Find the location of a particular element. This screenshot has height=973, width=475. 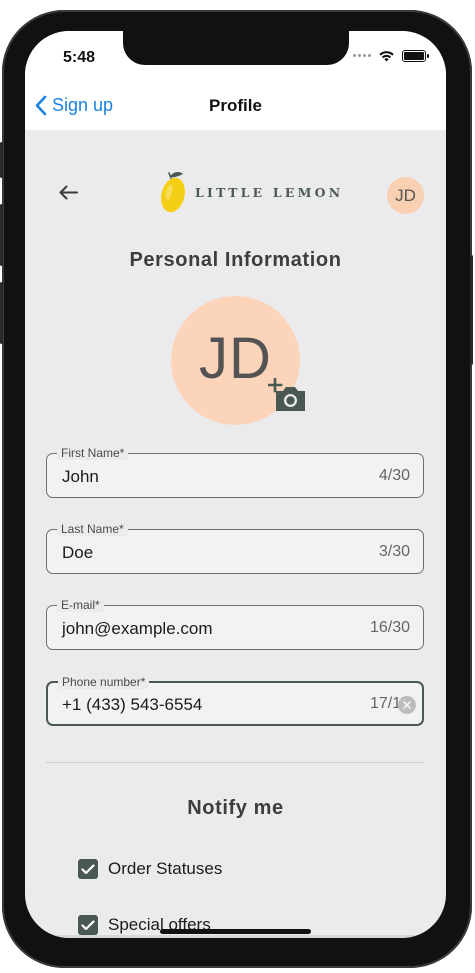

back-button is located at coordinates (68, 195).